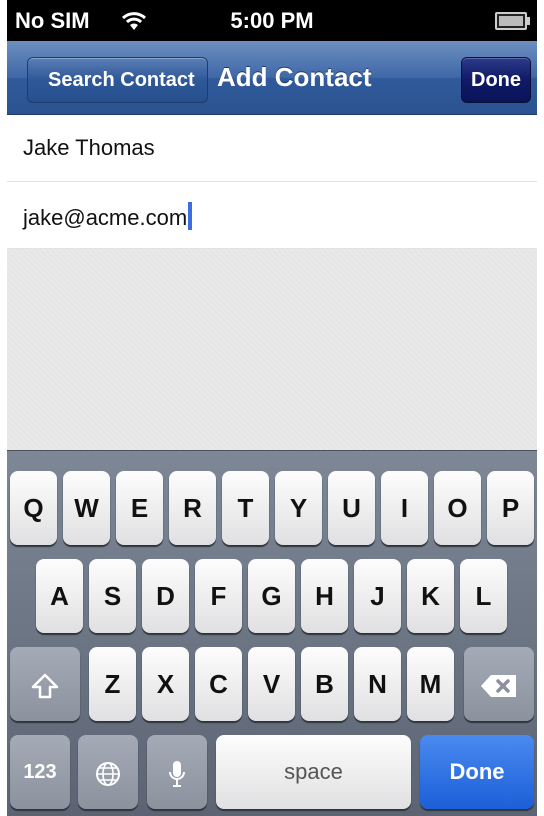  What do you see at coordinates (483, 596) in the screenshot?
I see `key-l: L` at bounding box center [483, 596].